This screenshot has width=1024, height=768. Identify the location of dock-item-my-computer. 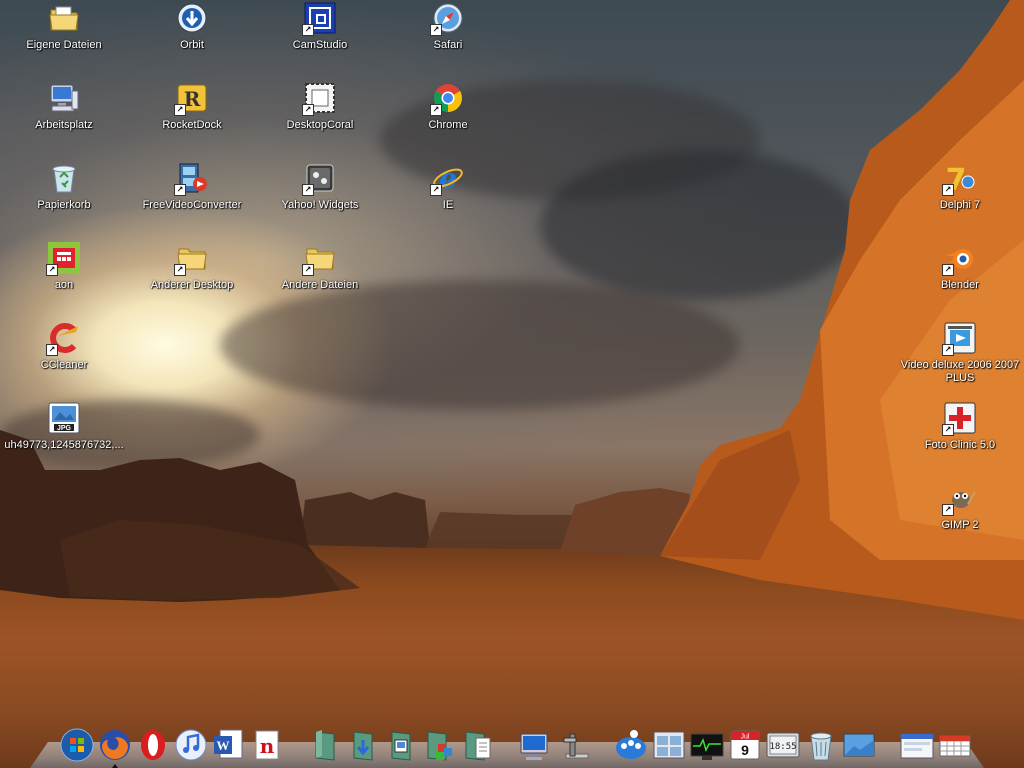
(535, 745).